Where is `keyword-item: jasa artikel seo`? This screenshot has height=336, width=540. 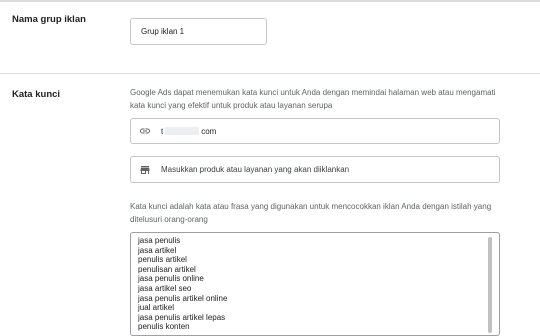 keyword-item: jasa artikel seo is located at coordinates (165, 288).